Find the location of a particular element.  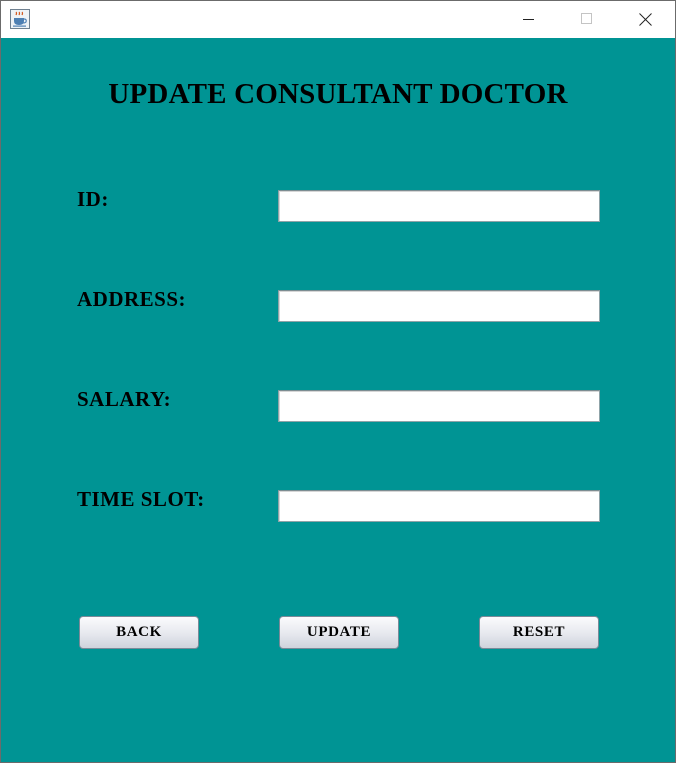

update-button: UPDATE is located at coordinates (339, 632).